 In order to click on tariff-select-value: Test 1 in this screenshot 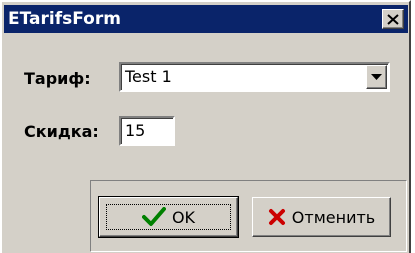, I will do `click(148, 76)`.